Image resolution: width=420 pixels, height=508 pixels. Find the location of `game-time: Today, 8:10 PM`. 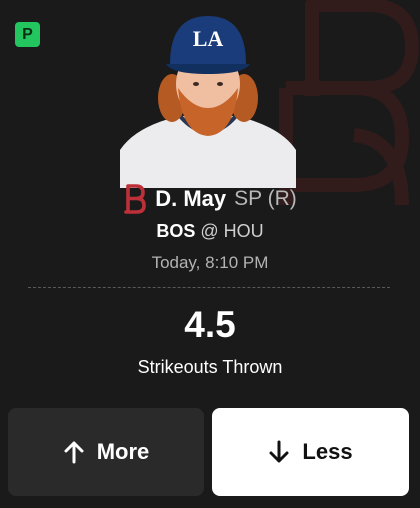

game-time: Today, 8:10 PM is located at coordinates (210, 262).